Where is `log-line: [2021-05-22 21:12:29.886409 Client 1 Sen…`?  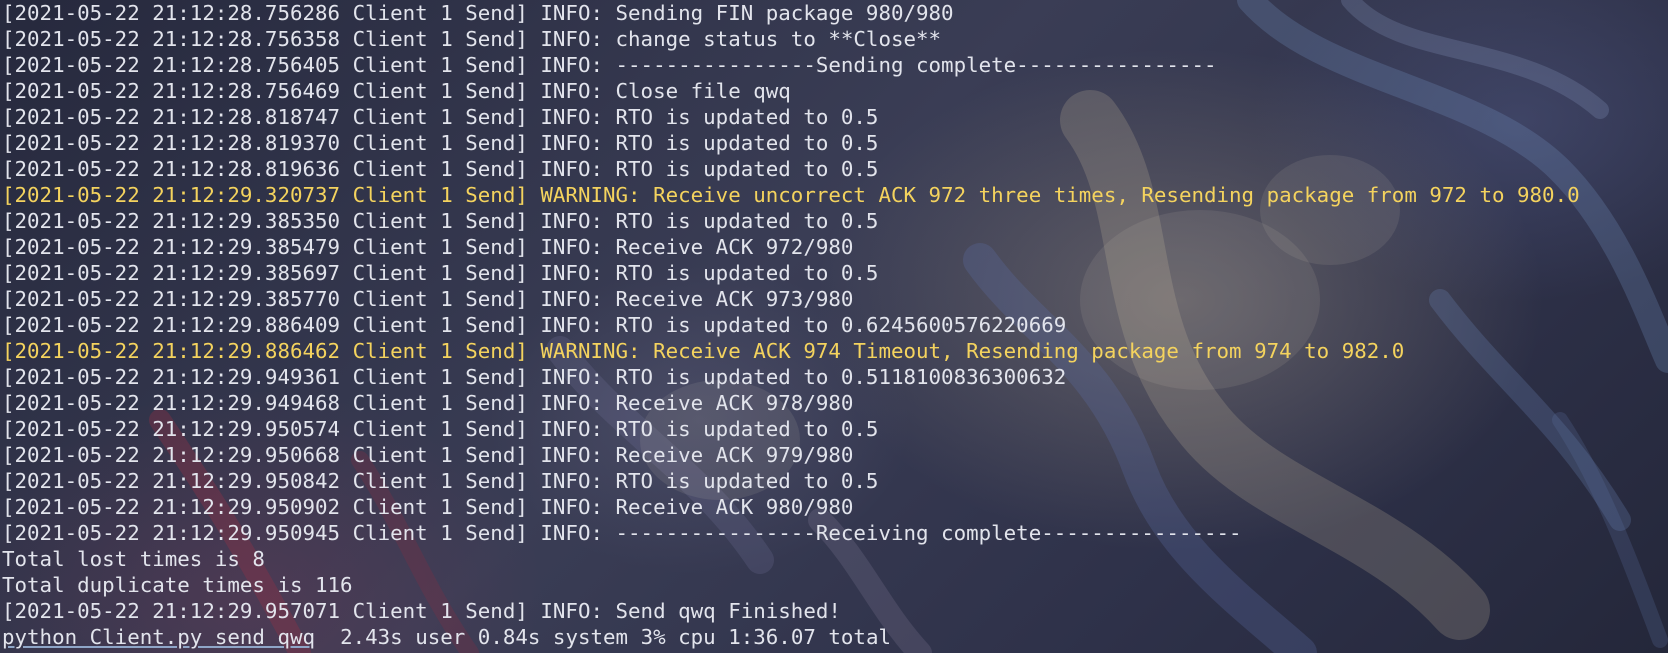
log-line: [2021-05-22 21:12:29.886409 Client 1 Sen… is located at coordinates (534, 325).